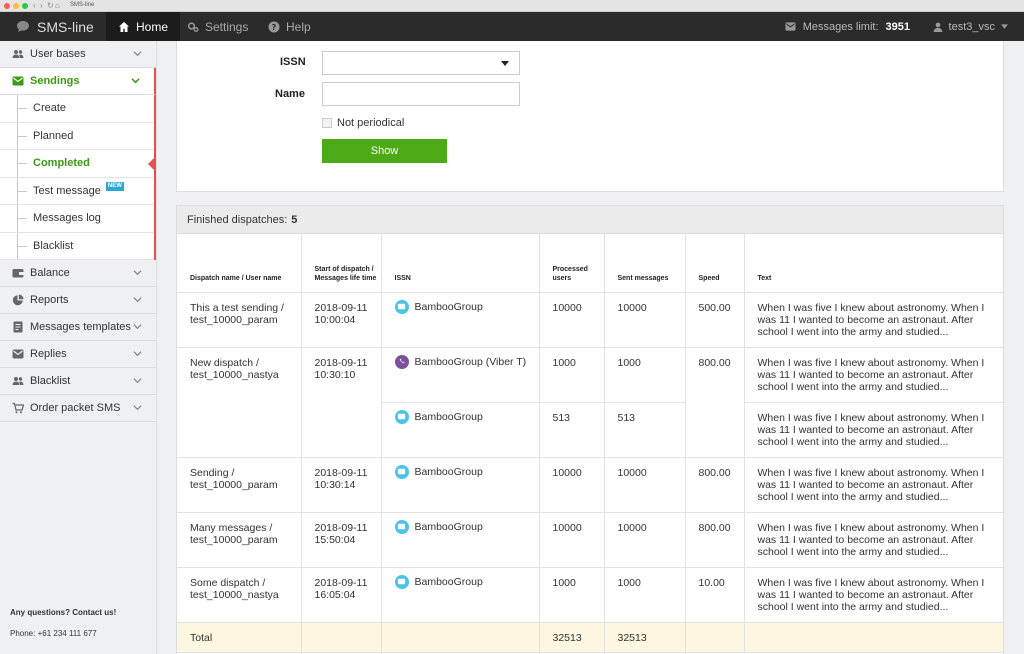 Image resolution: width=1024 pixels, height=654 pixels. What do you see at coordinates (50, 5) in the screenshot?
I see `reload-icon: ↻` at bounding box center [50, 5].